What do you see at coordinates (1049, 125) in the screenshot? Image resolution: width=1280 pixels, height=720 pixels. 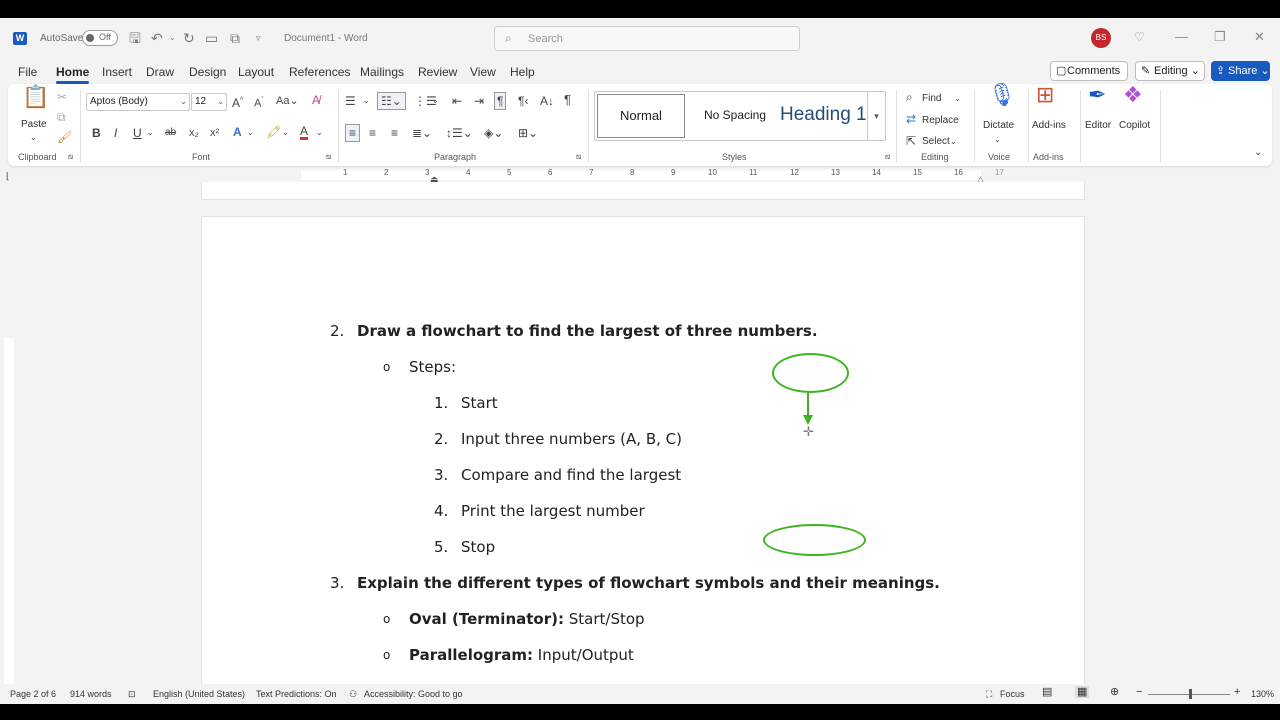 I see `addins-label: Add-ins` at bounding box center [1049, 125].